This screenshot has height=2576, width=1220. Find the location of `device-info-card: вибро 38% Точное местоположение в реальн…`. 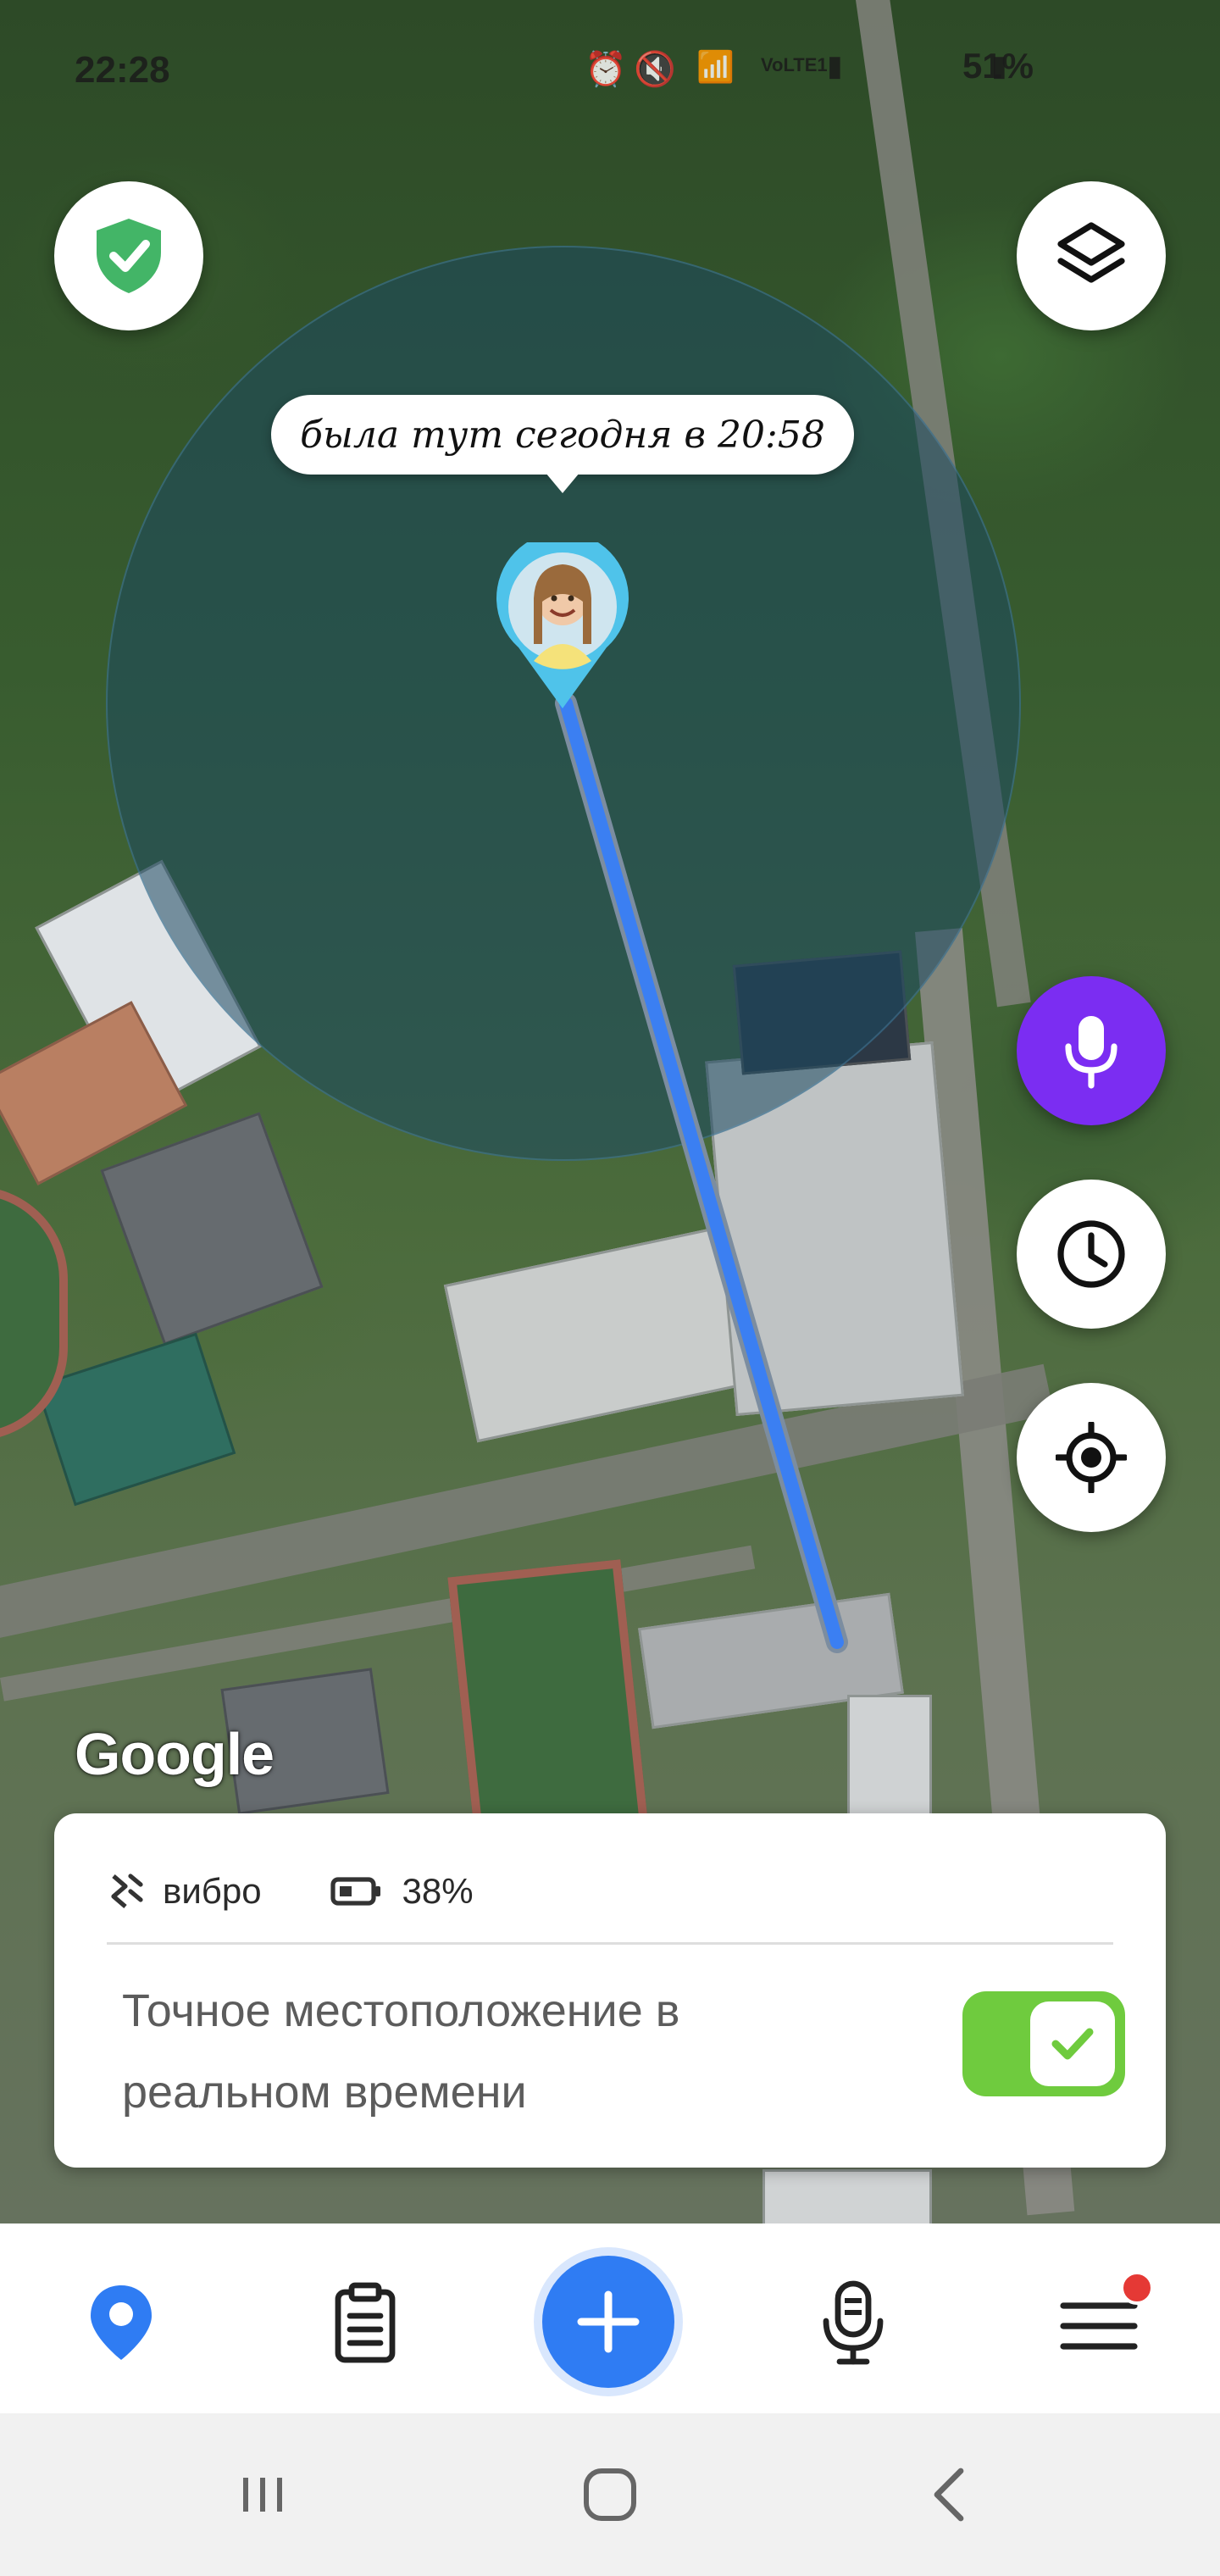

device-info-card: вибро 38% Точное местоположение в реальн… is located at coordinates (610, 1990).